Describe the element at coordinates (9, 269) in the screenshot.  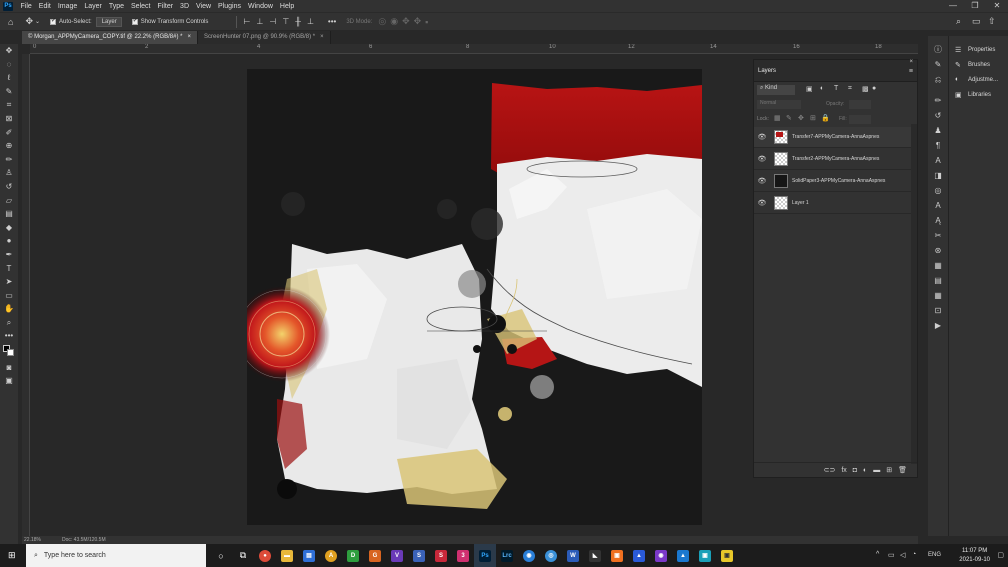
I see `type-tool-icon: T` at that location.